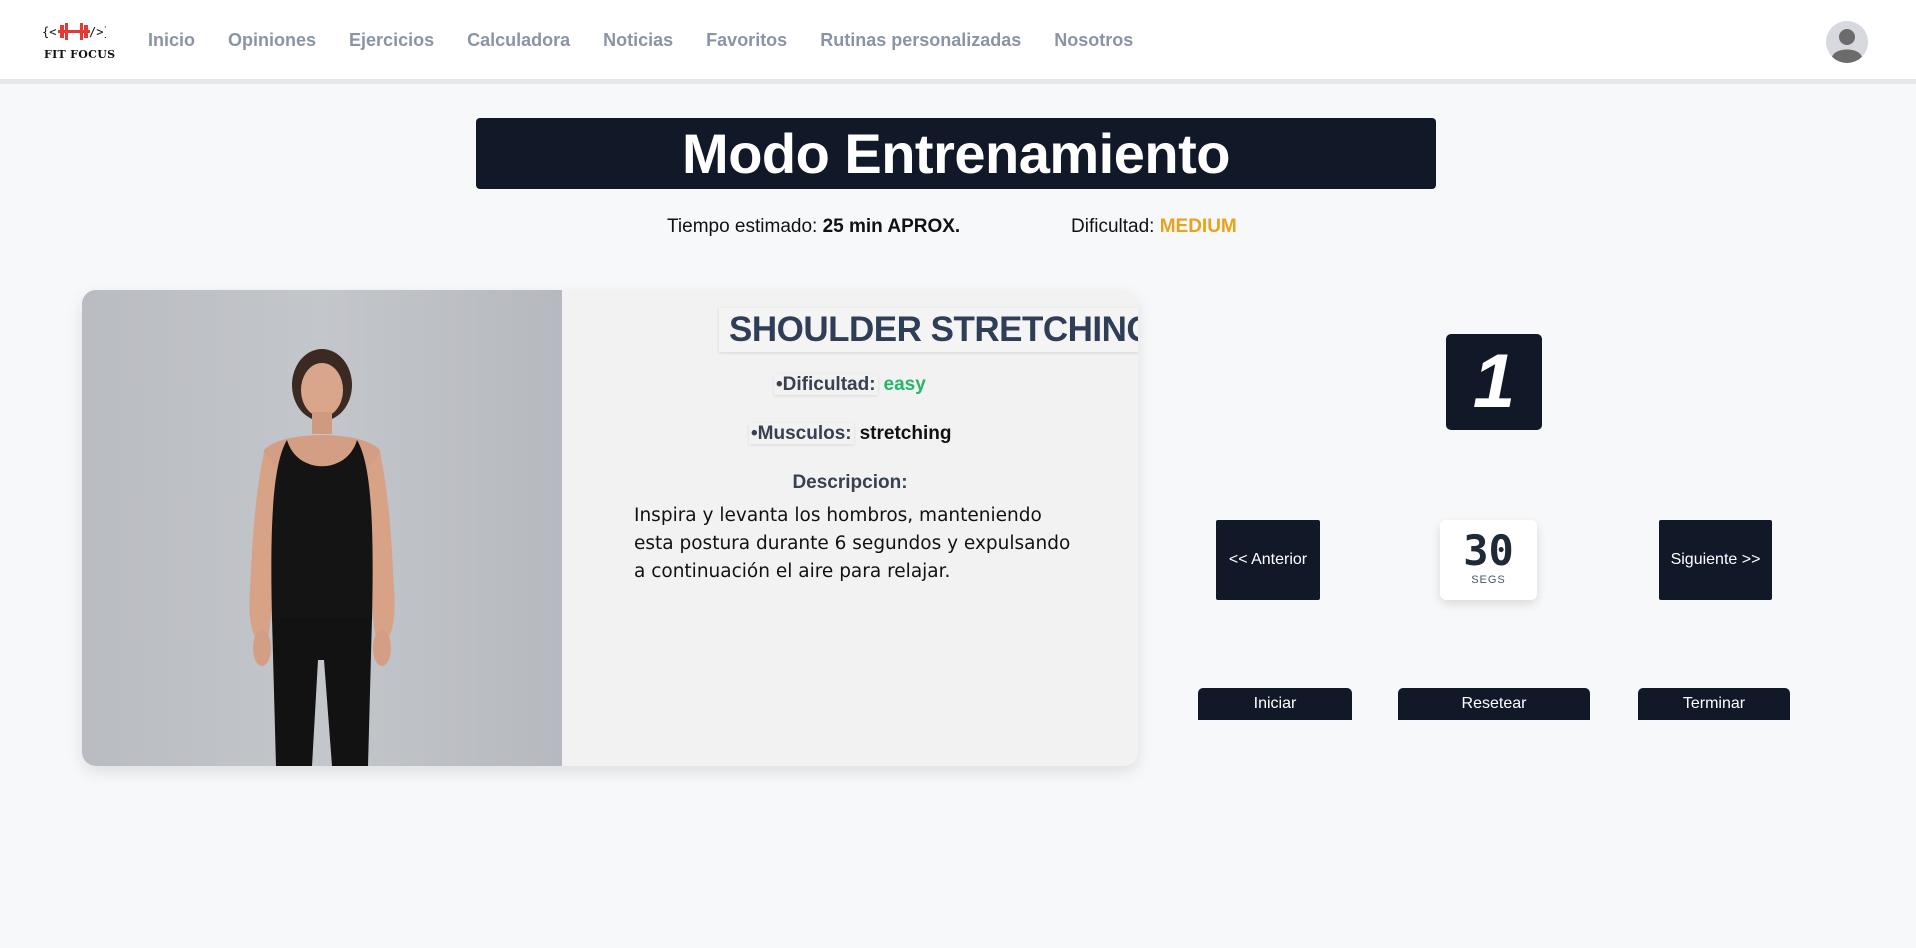 The height and width of the screenshot is (948, 1916). What do you see at coordinates (80, 54) in the screenshot?
I see `logo-text: FIT FOCUS` at bounding box center [80, 54].